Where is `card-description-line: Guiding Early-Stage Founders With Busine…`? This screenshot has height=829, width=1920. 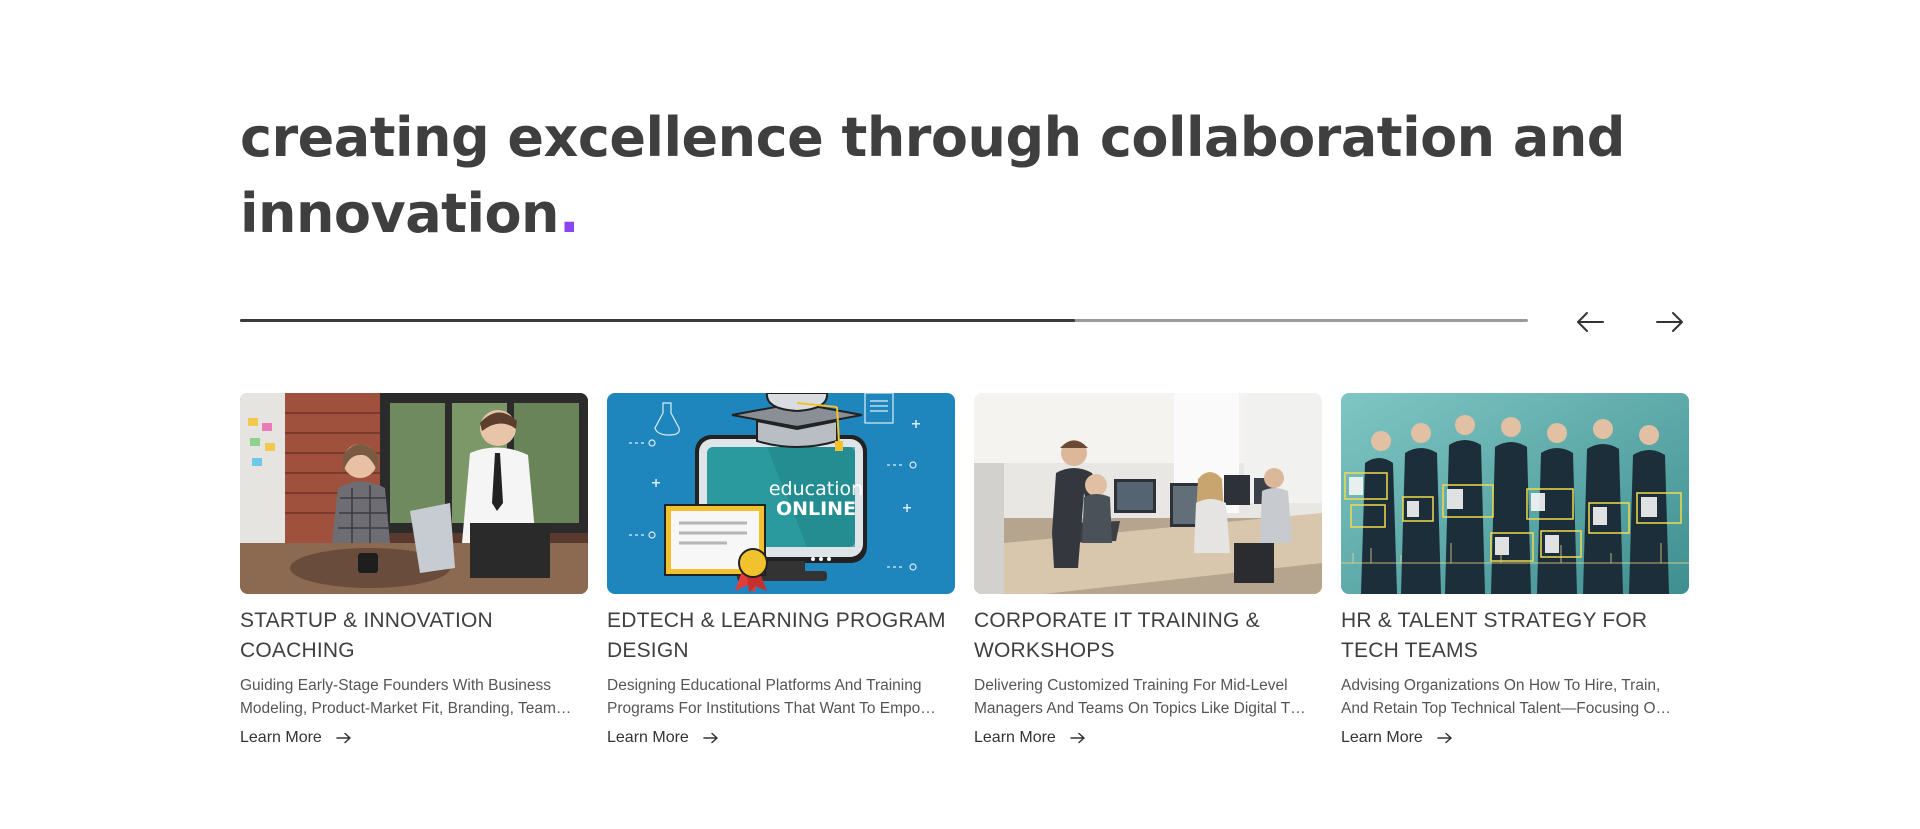 card-description-line: Guiding Early-Stage Founders With Busine… is located at coordinates (396, 685).